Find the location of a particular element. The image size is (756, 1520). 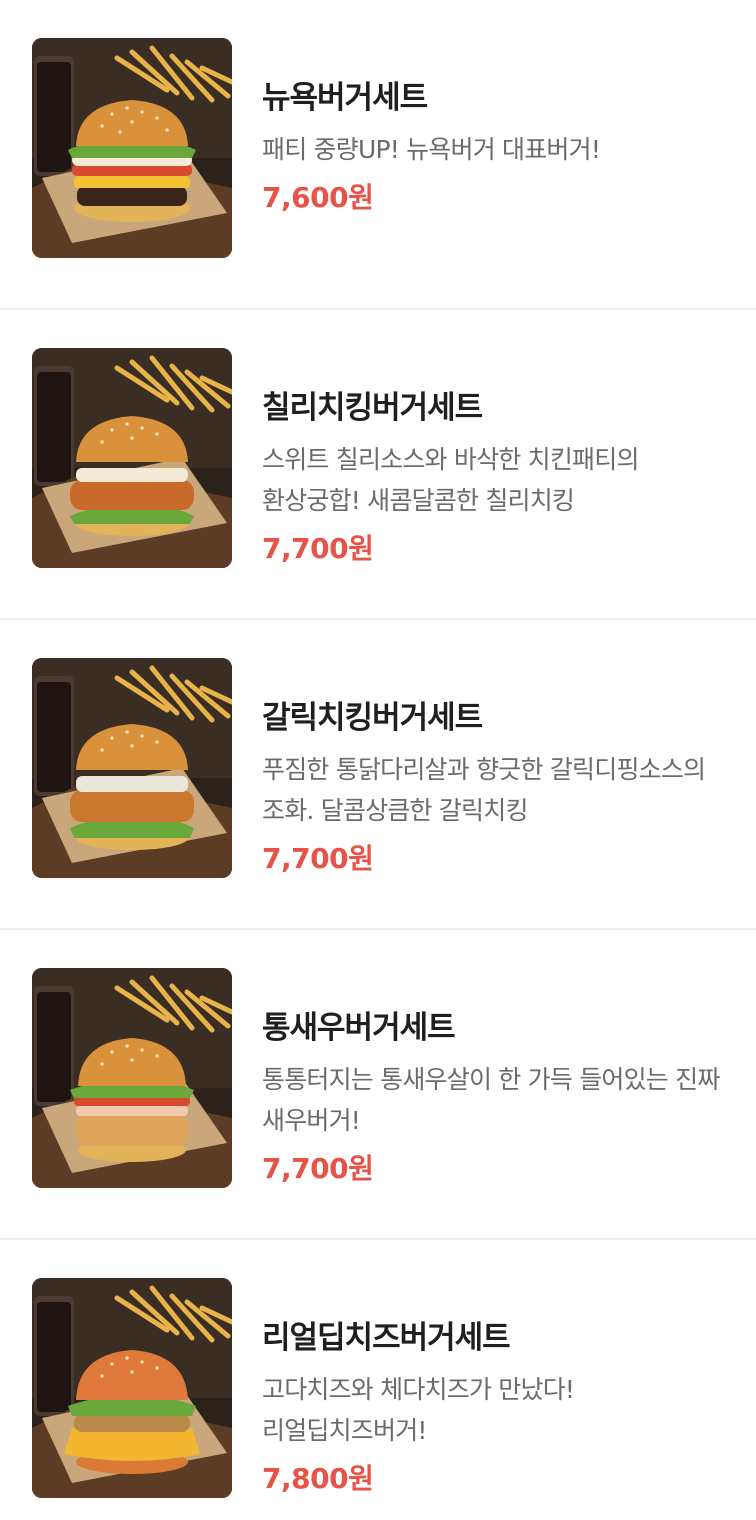

chili-chicking-burger-image is located at coordinates (132, 458).